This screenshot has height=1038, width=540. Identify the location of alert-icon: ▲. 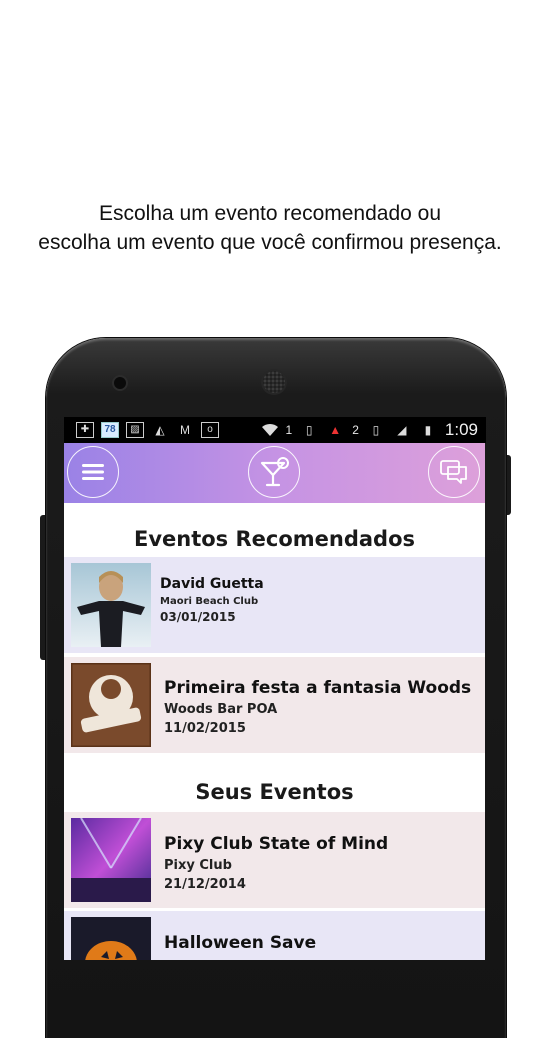
(335, 430).